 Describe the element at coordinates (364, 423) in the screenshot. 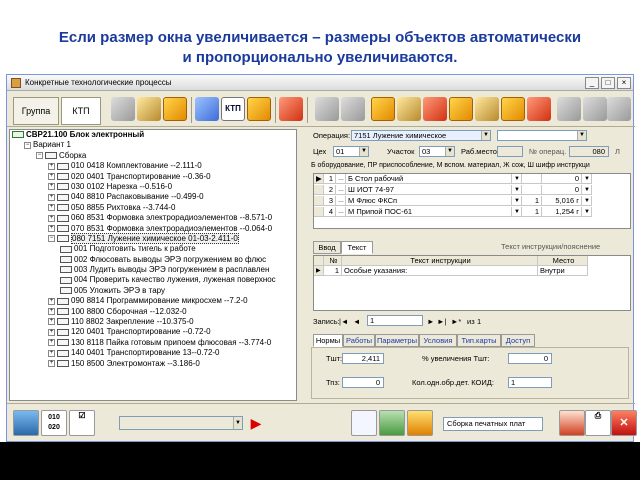

I see `form-icon` at that location.